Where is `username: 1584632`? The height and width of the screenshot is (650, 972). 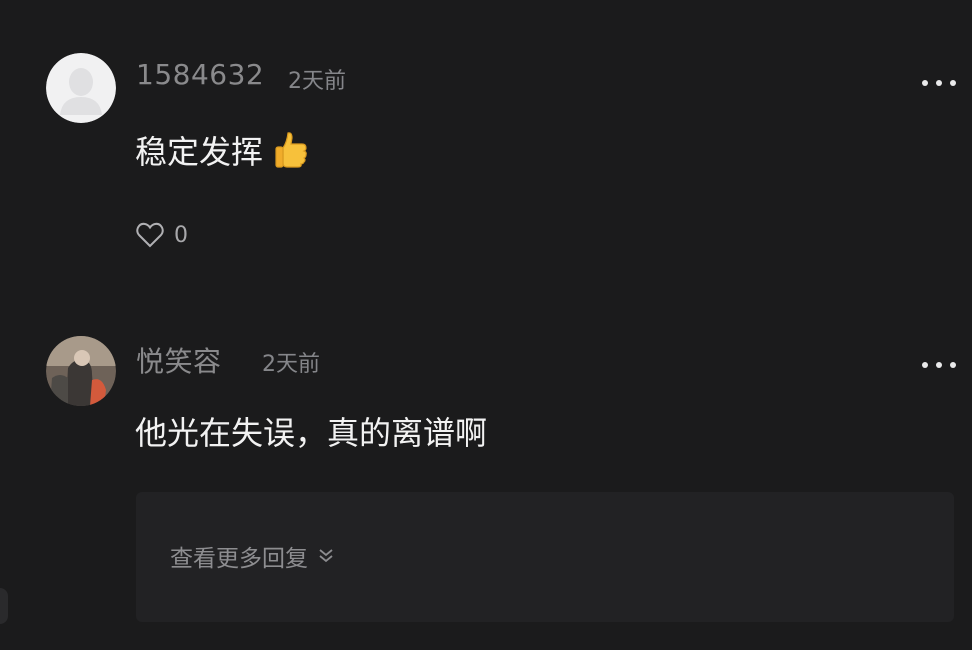 username: 1584632 is located at coordinates (200, 74).